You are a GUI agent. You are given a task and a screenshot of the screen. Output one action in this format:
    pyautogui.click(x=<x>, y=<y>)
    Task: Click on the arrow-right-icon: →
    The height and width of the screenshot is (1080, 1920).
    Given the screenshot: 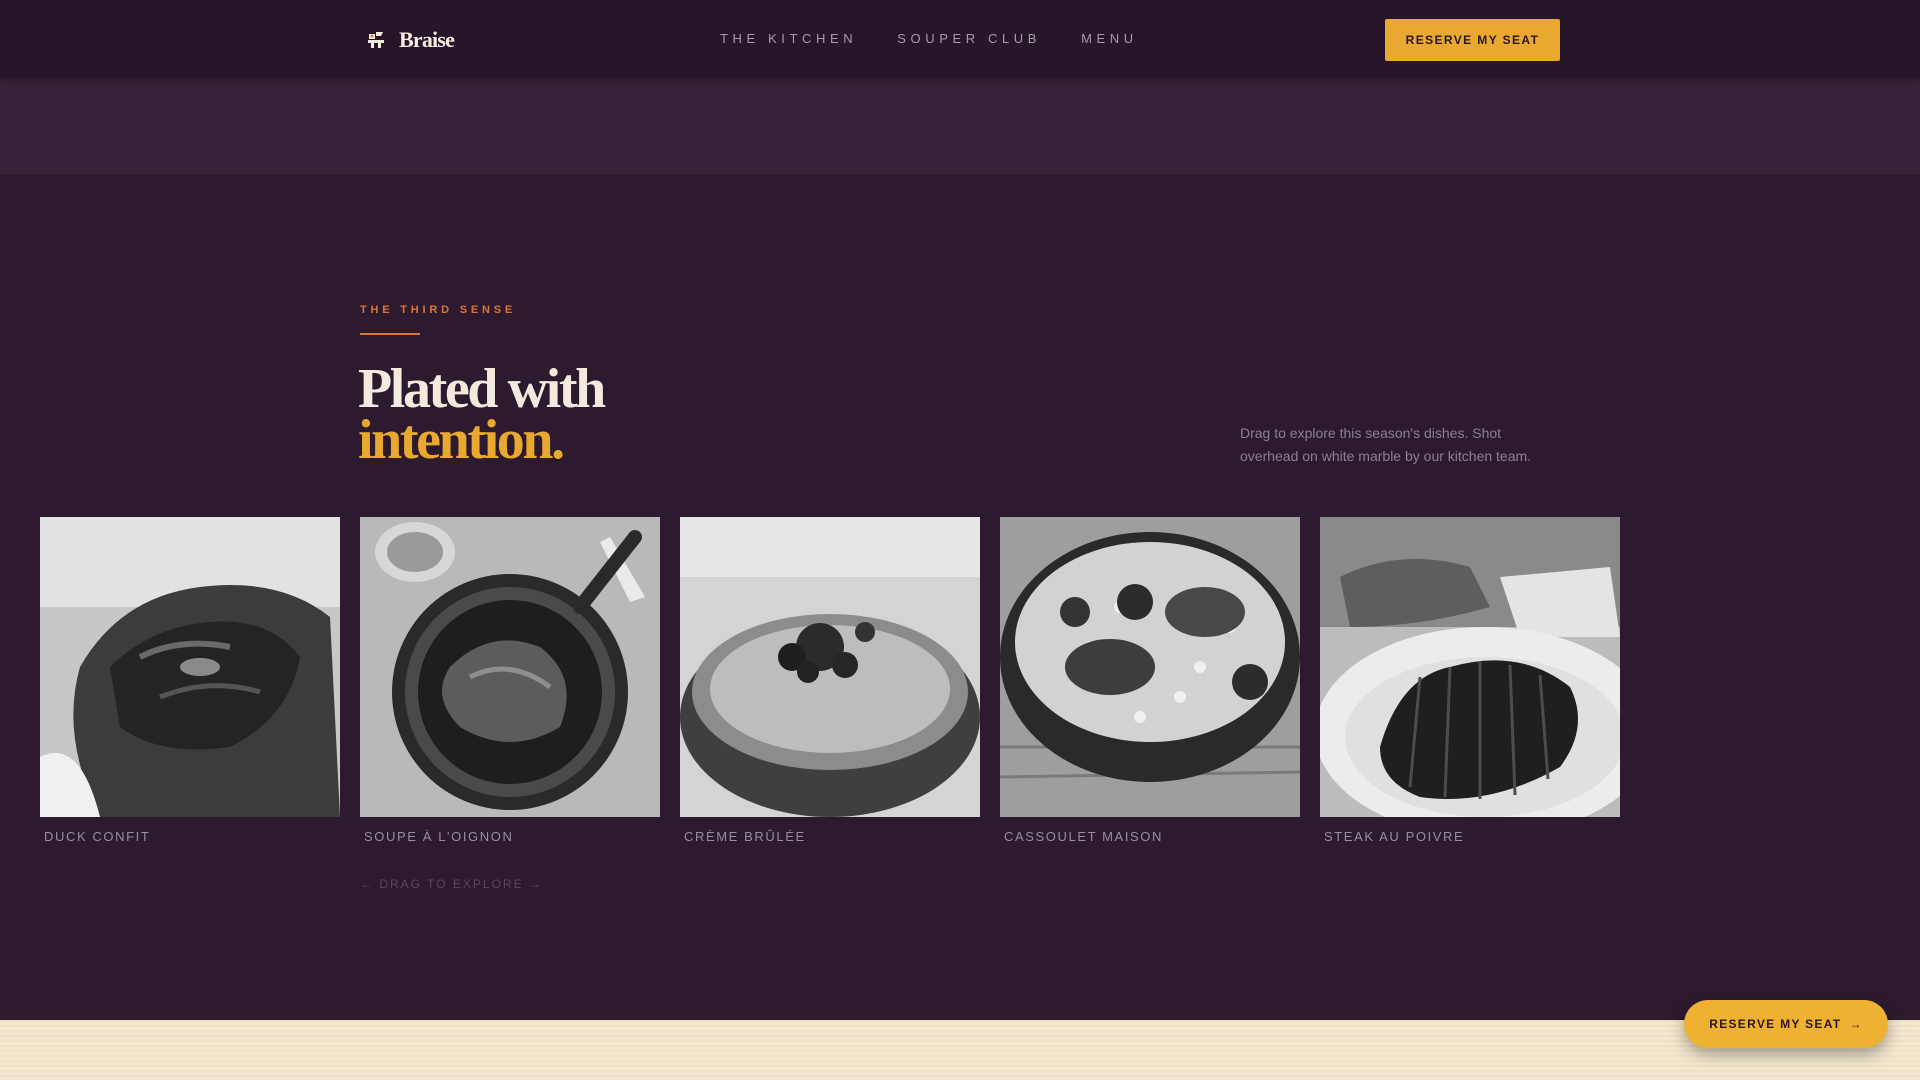 What is the action you would take?
    pyautogui.click(x=1856, y=1024)
    